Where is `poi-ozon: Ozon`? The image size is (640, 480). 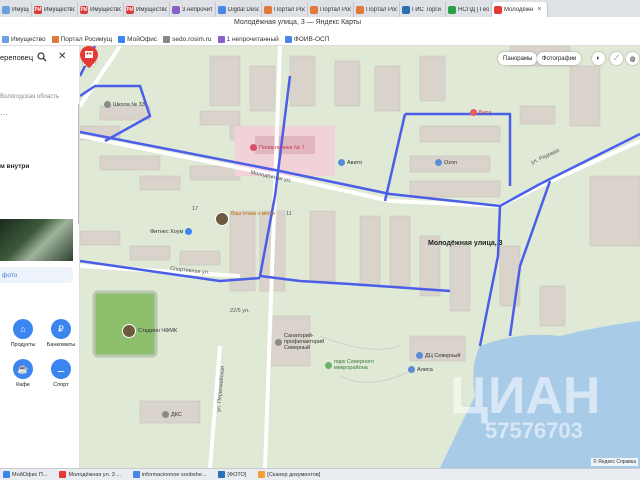
poi-ozon: Ozon is located at coordinates (446, 162).